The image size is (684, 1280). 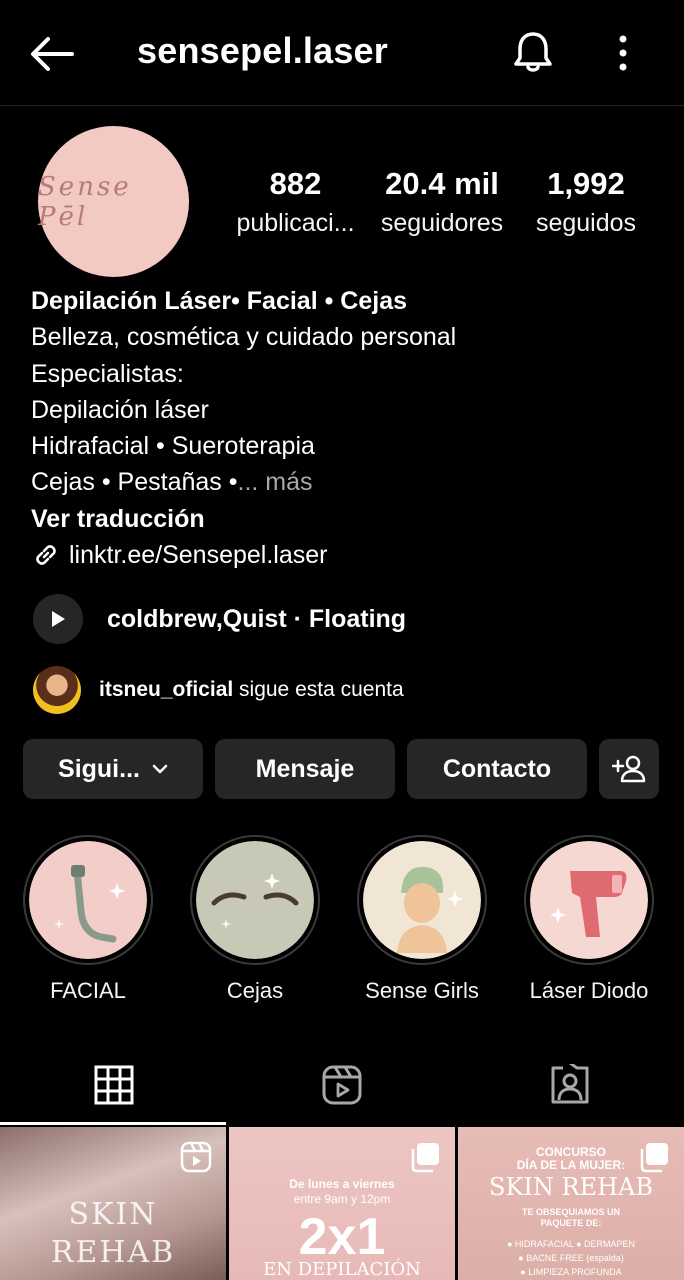 I want to click on reels-icon, so click(x=342, y=1085).